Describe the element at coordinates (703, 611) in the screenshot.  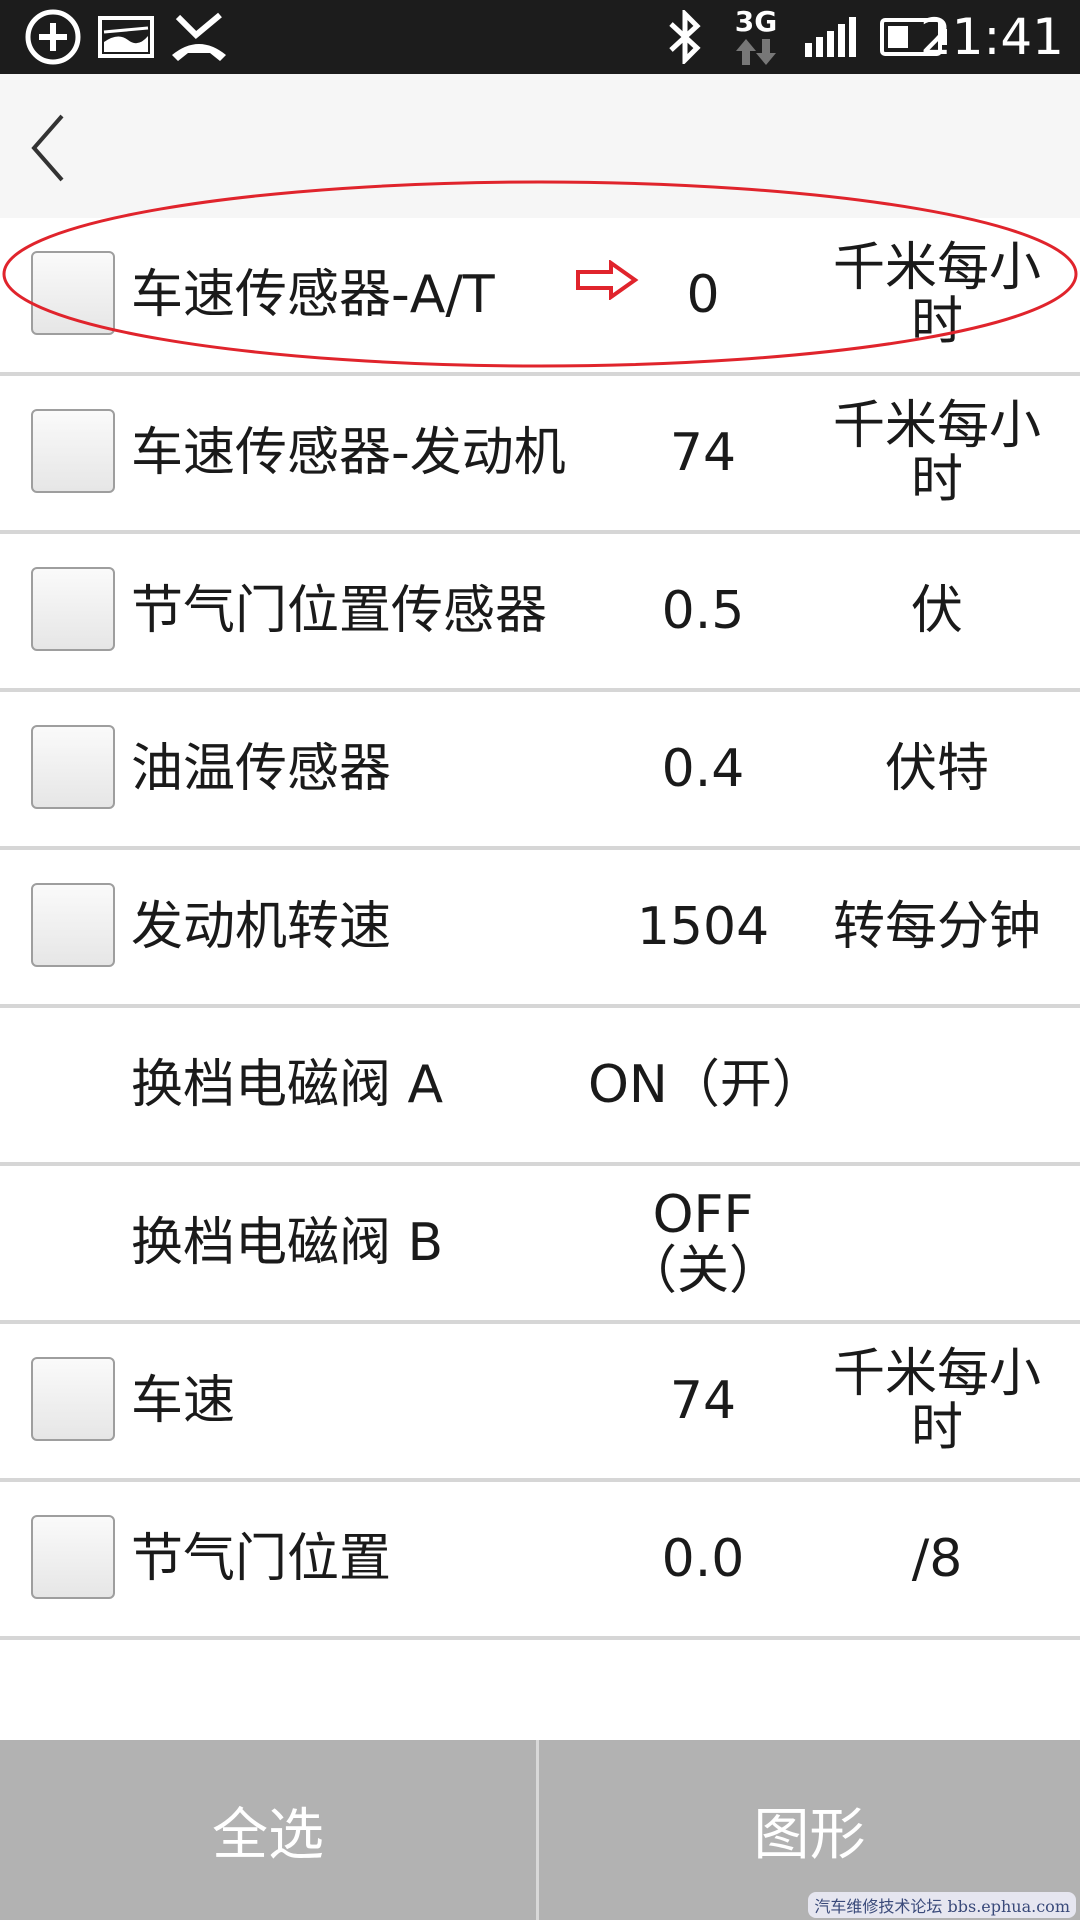
I see `row-value: 0.5` at that location.